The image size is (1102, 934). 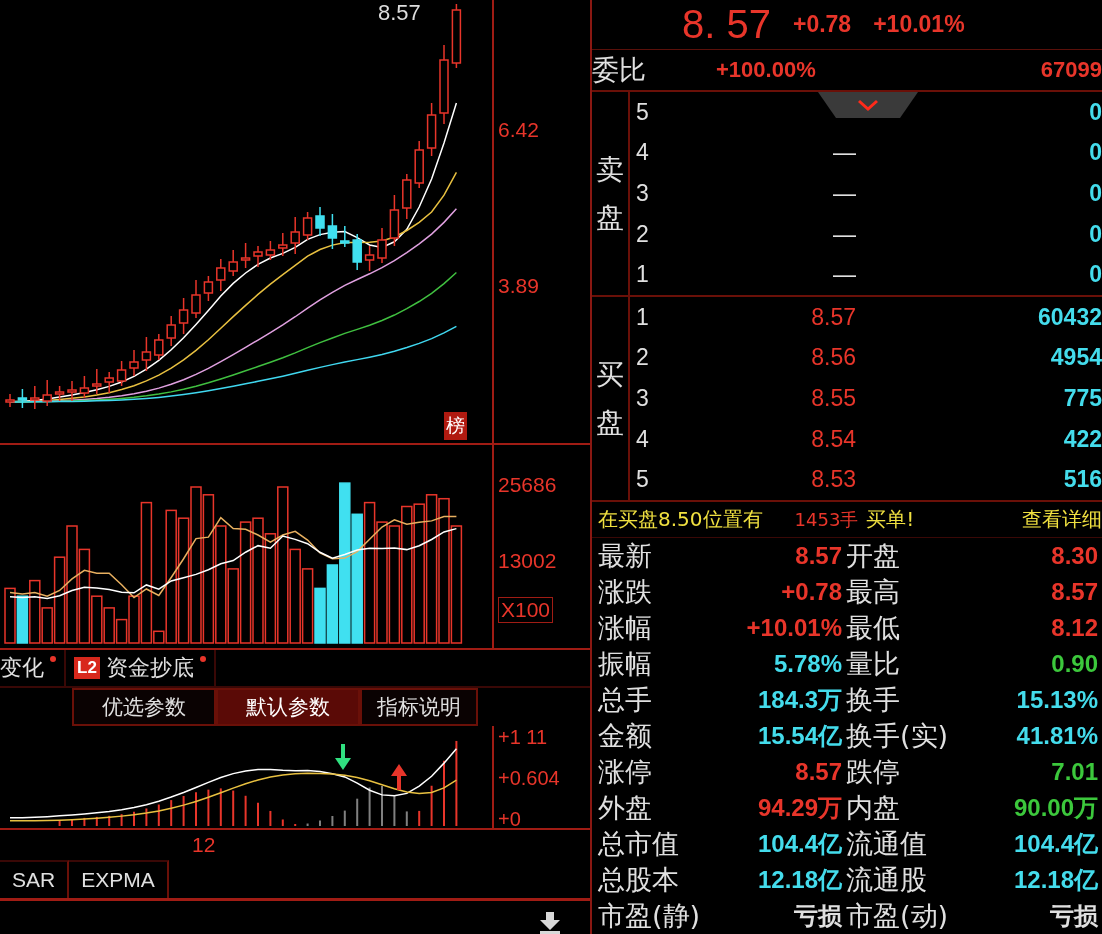 What do you see at coordinates (610, 193) in the screenshot?
I see `order-side-label: 卖盘` at bounding box center [610, 193].